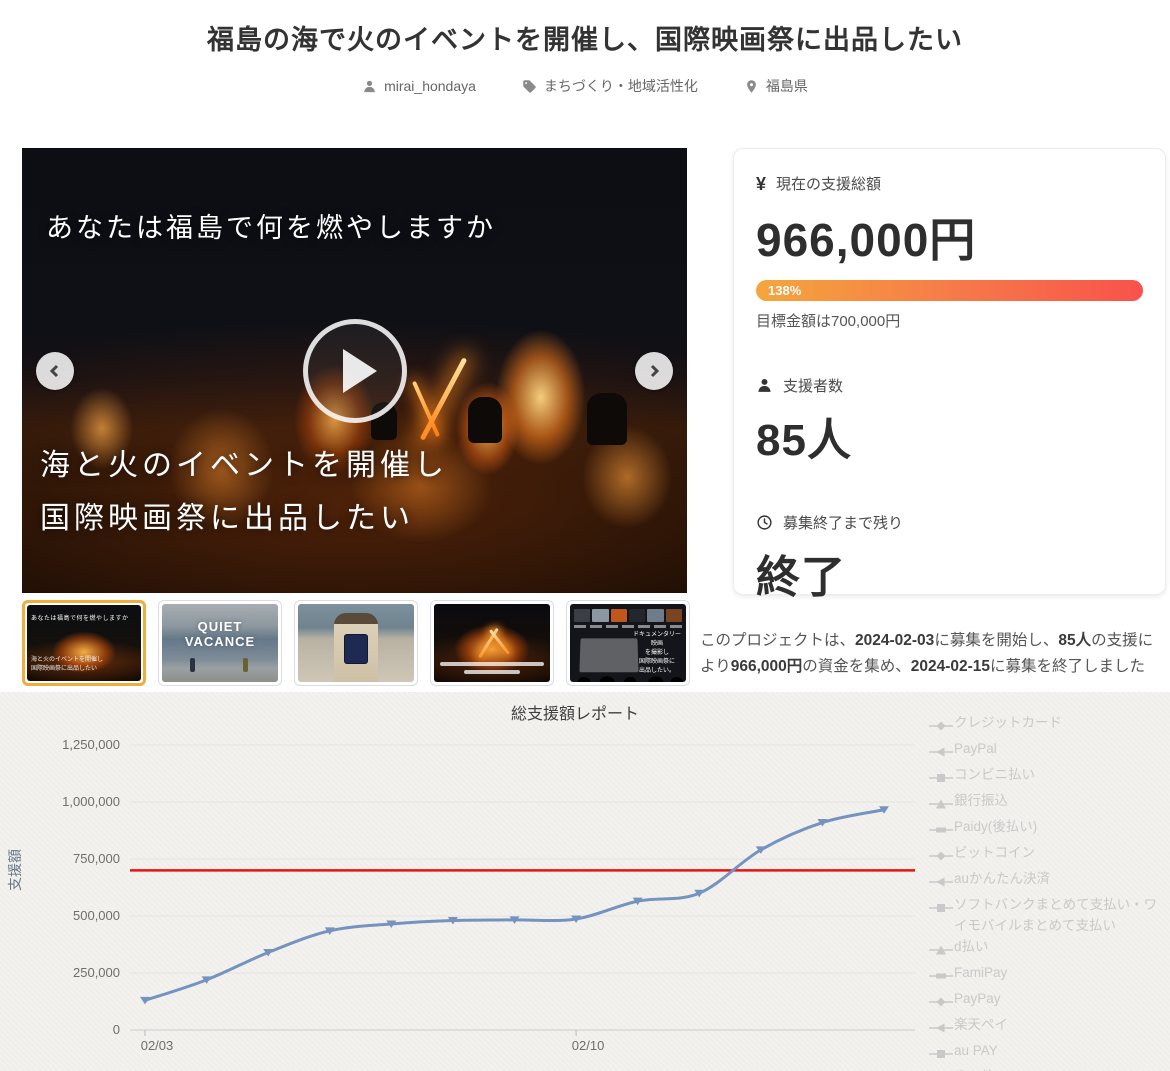 Image resolution: width=1170 pixels, height=1071 pixels. What do you see at coordinates (430, 86) in the screenshot?
I see `owner-name: mirai_hondaya` at bounding box center [430, 86].